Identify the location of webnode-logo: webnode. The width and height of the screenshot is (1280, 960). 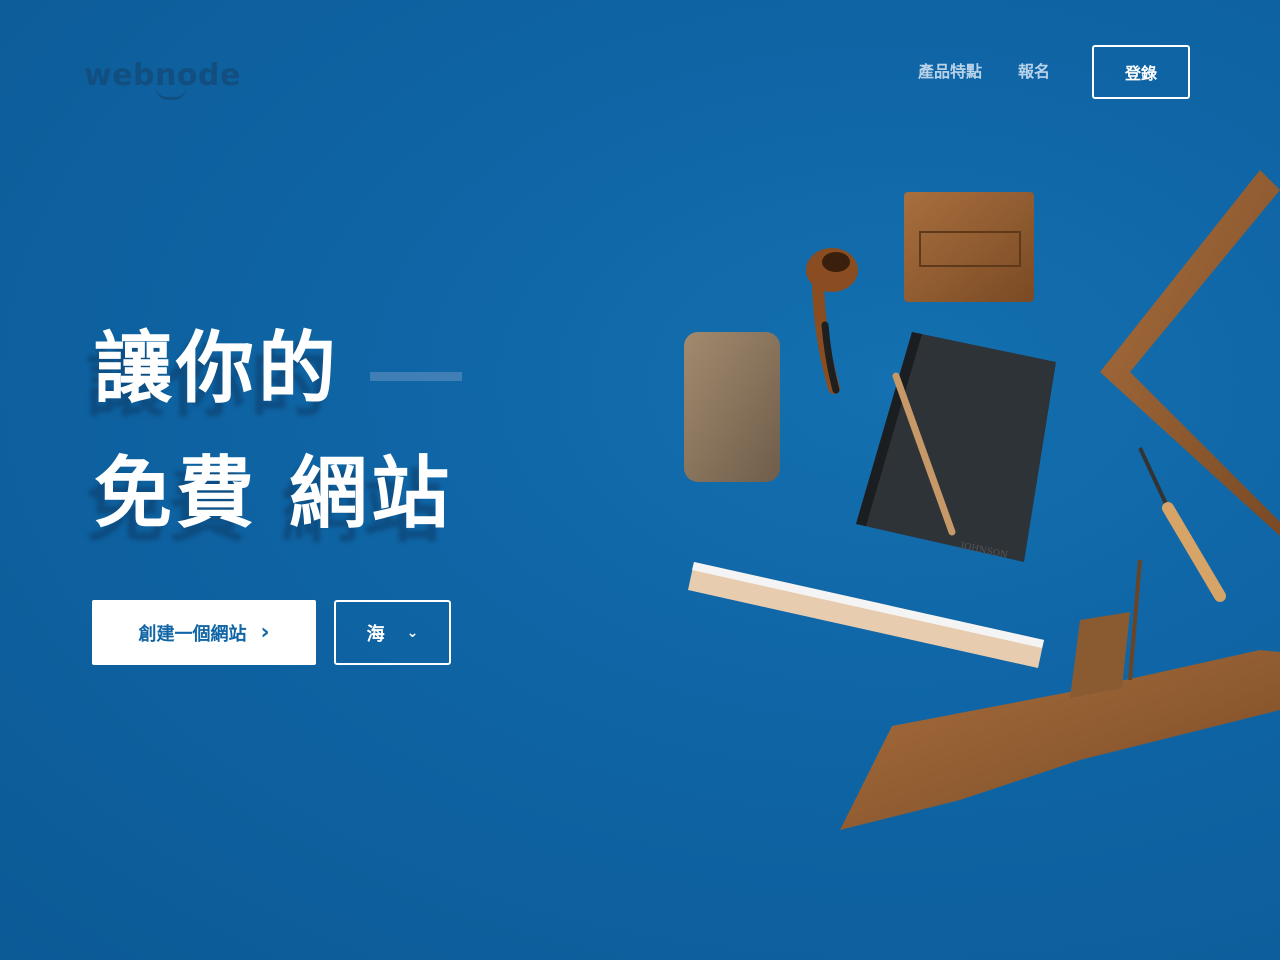
(162, 79).